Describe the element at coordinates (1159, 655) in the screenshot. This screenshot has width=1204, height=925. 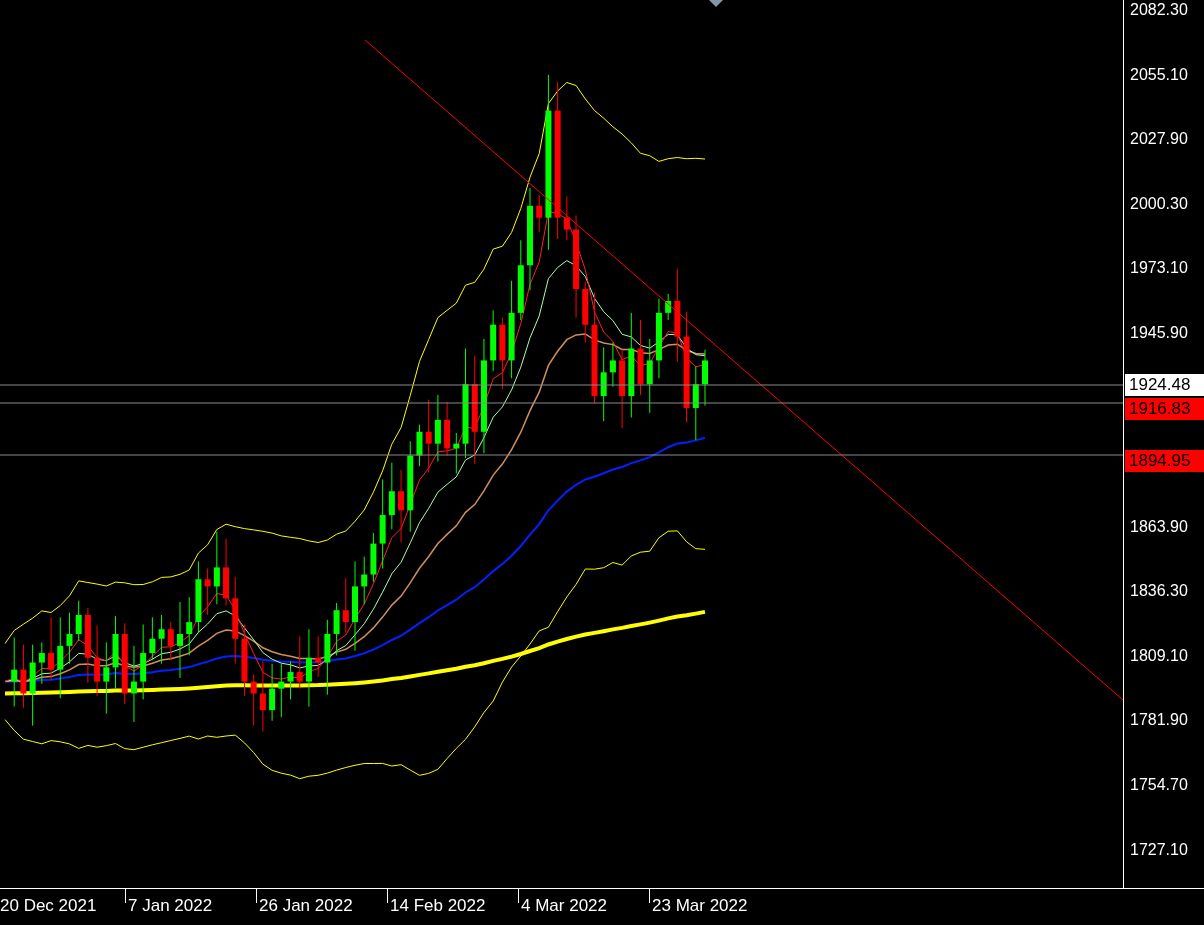
I see `price-label: 1809.10` at that location.